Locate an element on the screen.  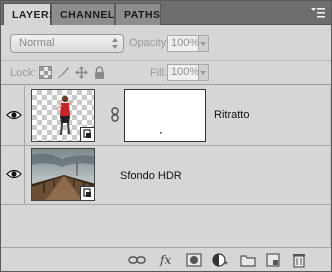
add-mask-icon is located at coordinates (194, 260).